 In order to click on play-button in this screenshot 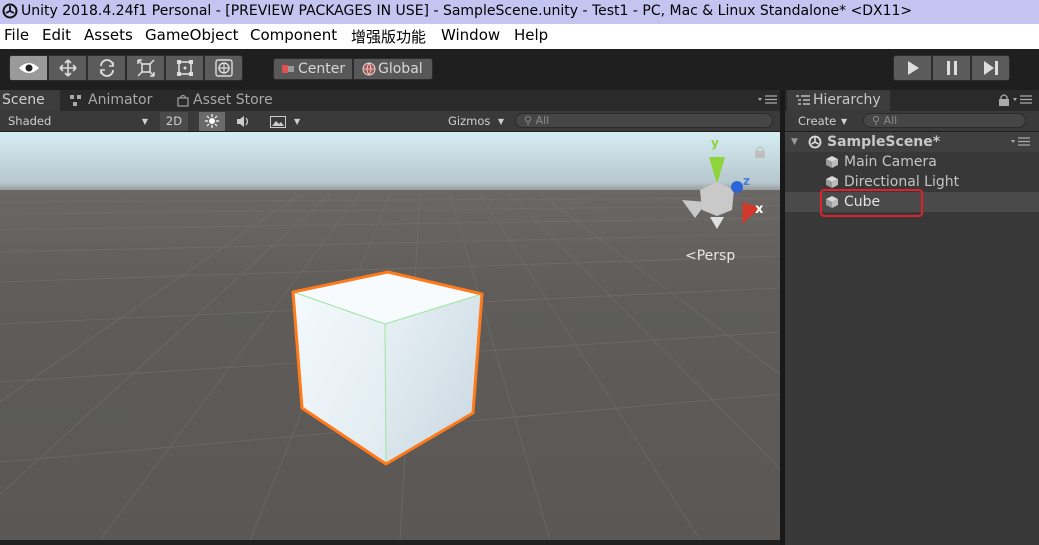, I will do `click(912, 68)`.